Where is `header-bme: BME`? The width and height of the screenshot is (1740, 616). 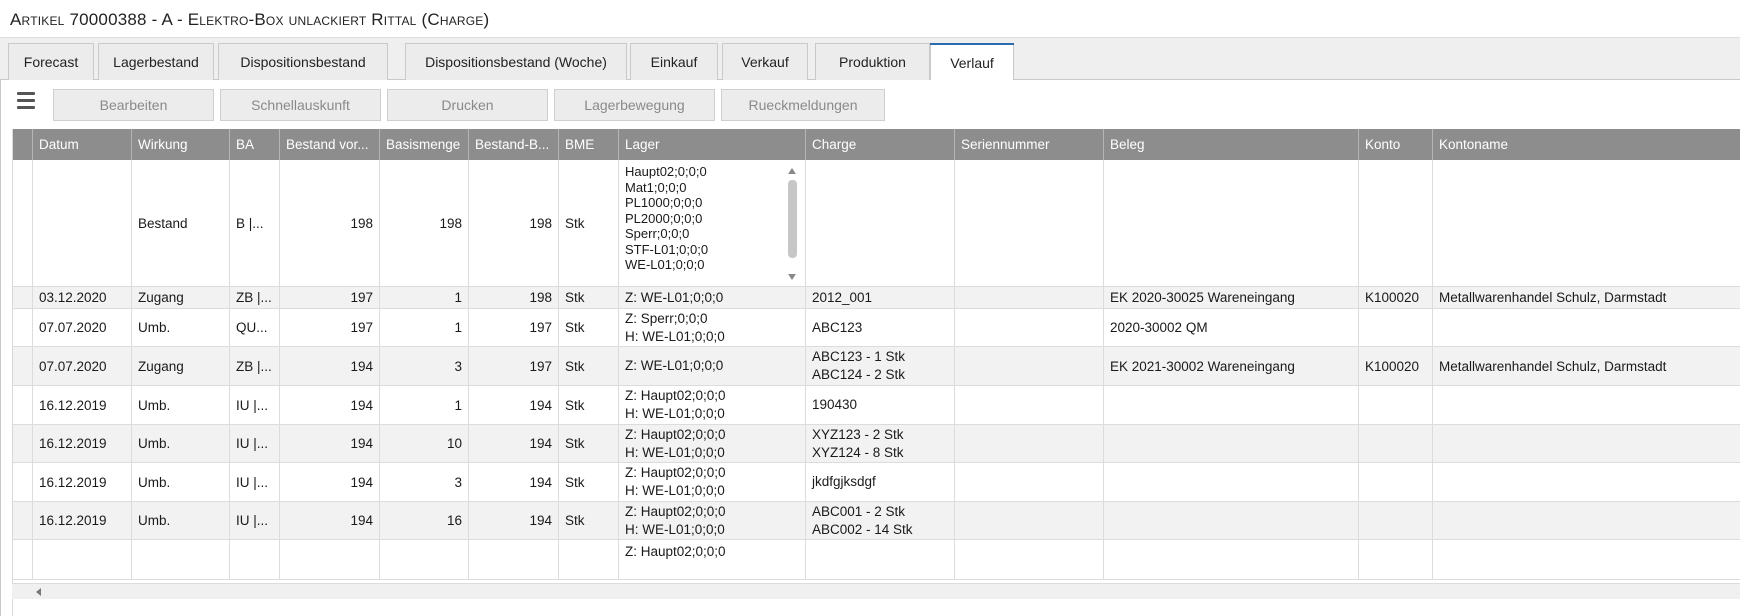
header-bme: BME is located at coordinates (589, 144).